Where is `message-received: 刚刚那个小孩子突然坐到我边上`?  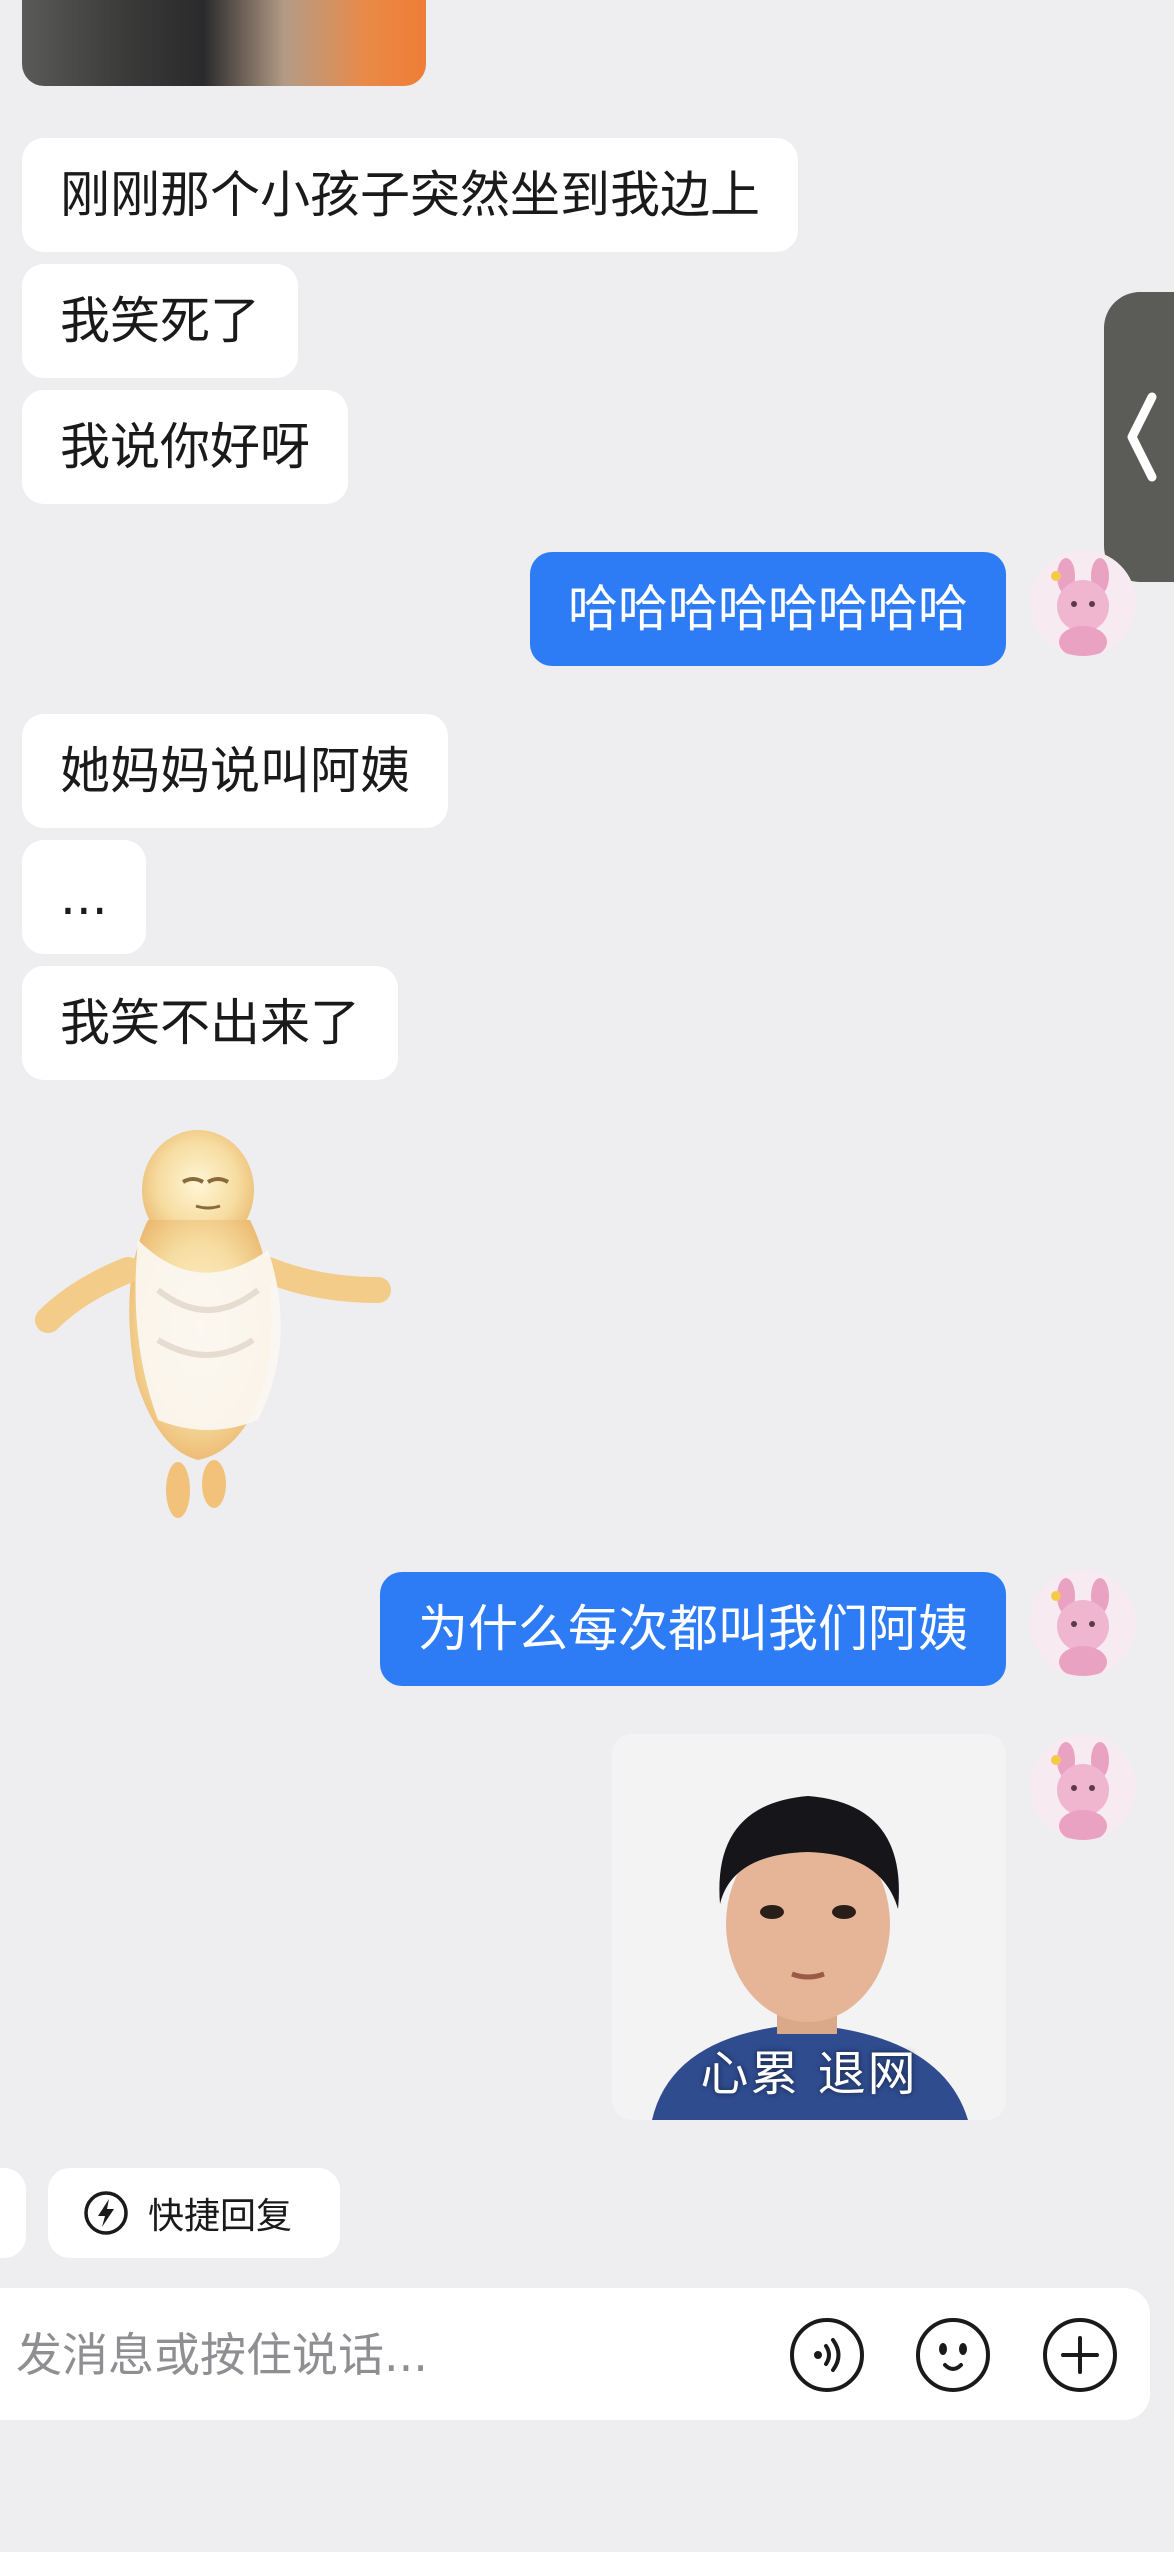 message-received: 刚刚那个小孩子突然坐到我边上 is located at coordinates (410, 195).